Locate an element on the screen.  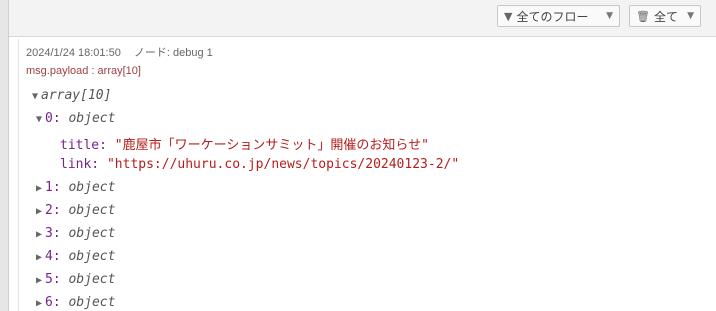
property-row-title: title: "鹿屋市「ワーケーションサミット」開催のお知らせ" is located at coordinates (244, 143).